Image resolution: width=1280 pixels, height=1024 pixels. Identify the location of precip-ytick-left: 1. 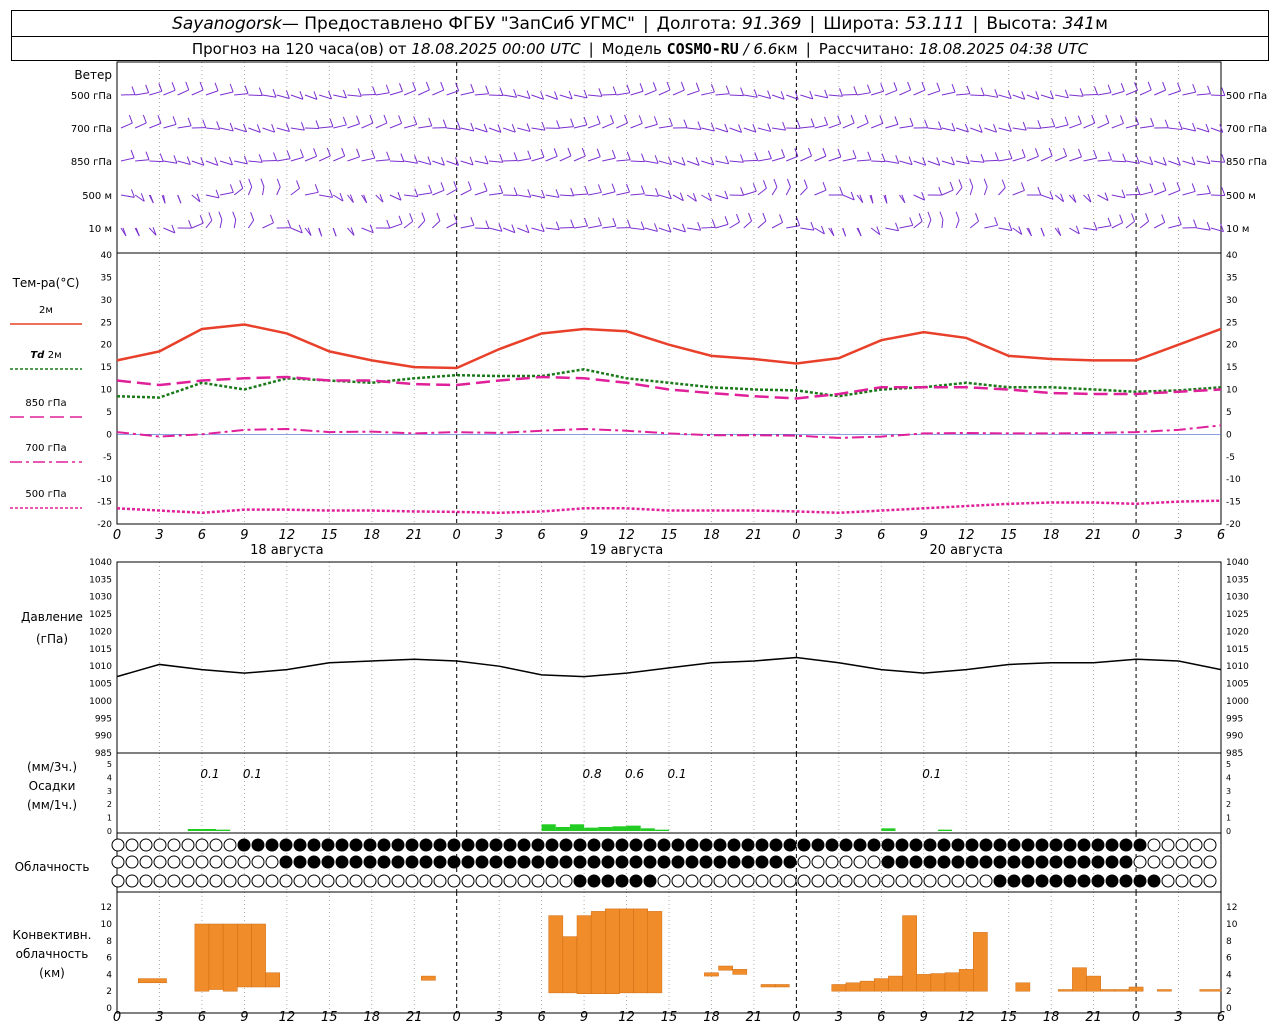
(109, 818).